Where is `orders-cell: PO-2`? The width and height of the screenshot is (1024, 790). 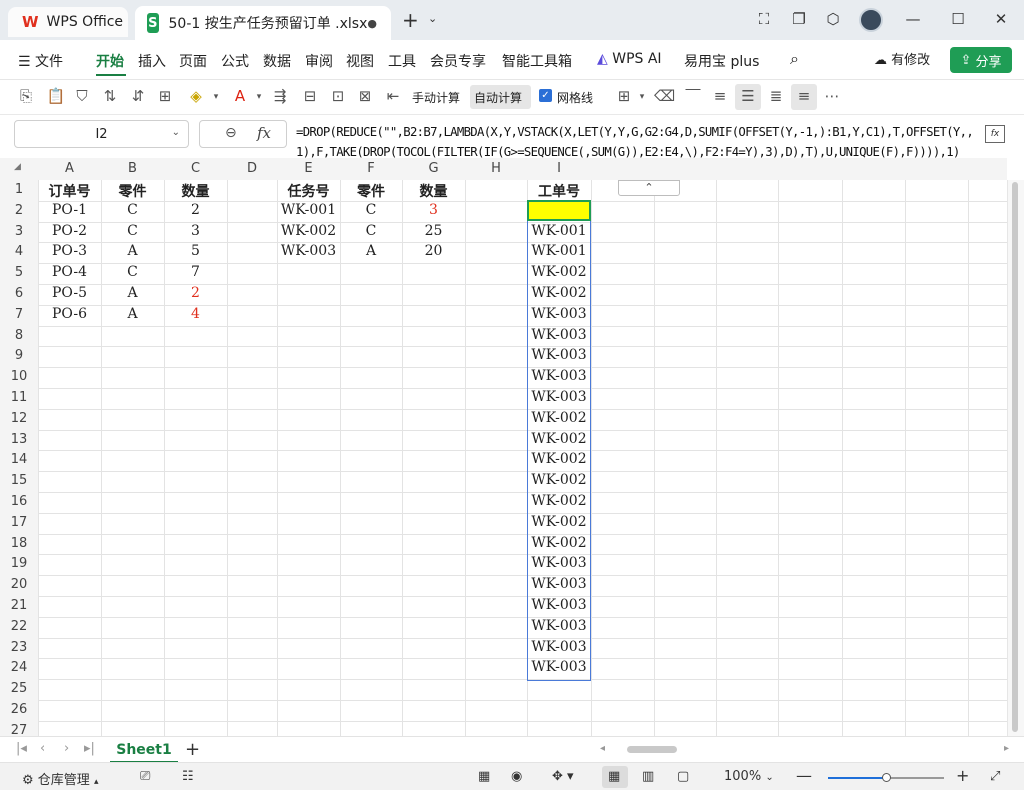 orders-cell: PO-2 is located at coordinates (69, 231).